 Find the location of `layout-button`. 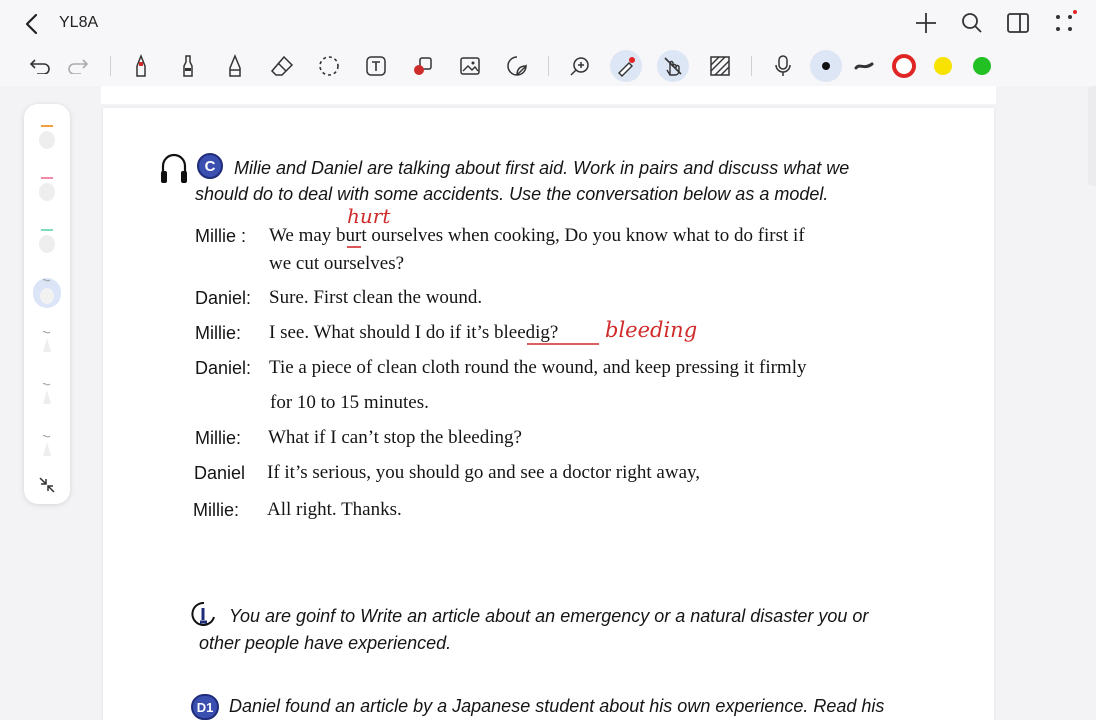

layout-button is located at coordinates (1018, 23).